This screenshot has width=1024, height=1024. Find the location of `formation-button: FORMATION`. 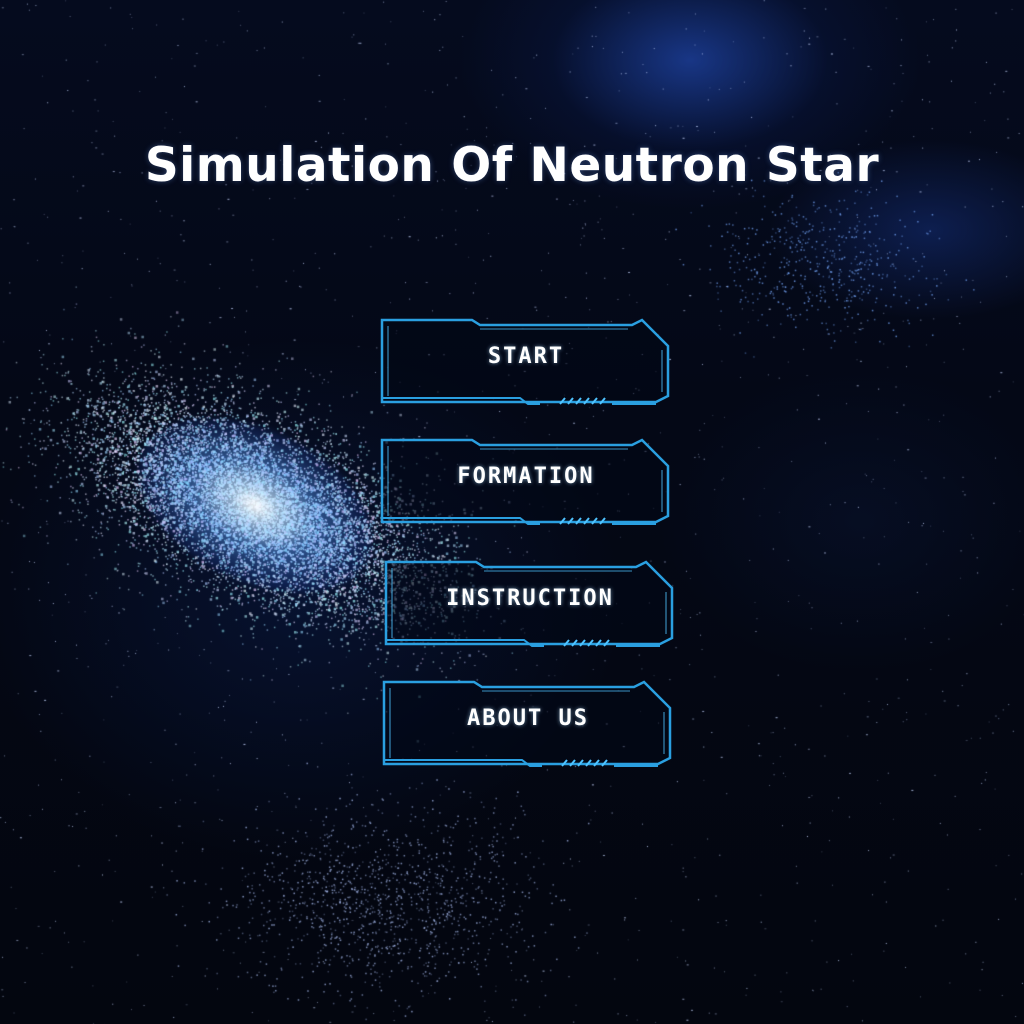

formation-button: FORMATION is located at coordinates (526, 481).